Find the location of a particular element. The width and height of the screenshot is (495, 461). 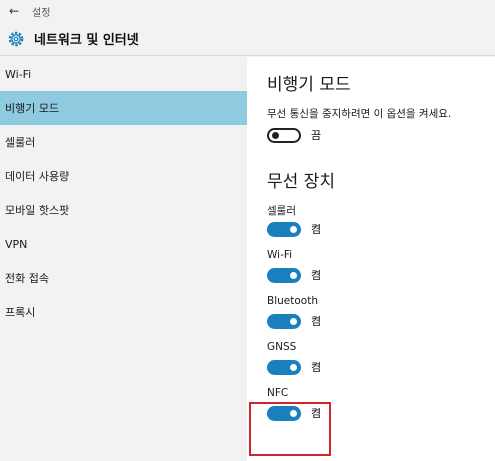

app-title: 설정 is located at coordinates (41, 13).